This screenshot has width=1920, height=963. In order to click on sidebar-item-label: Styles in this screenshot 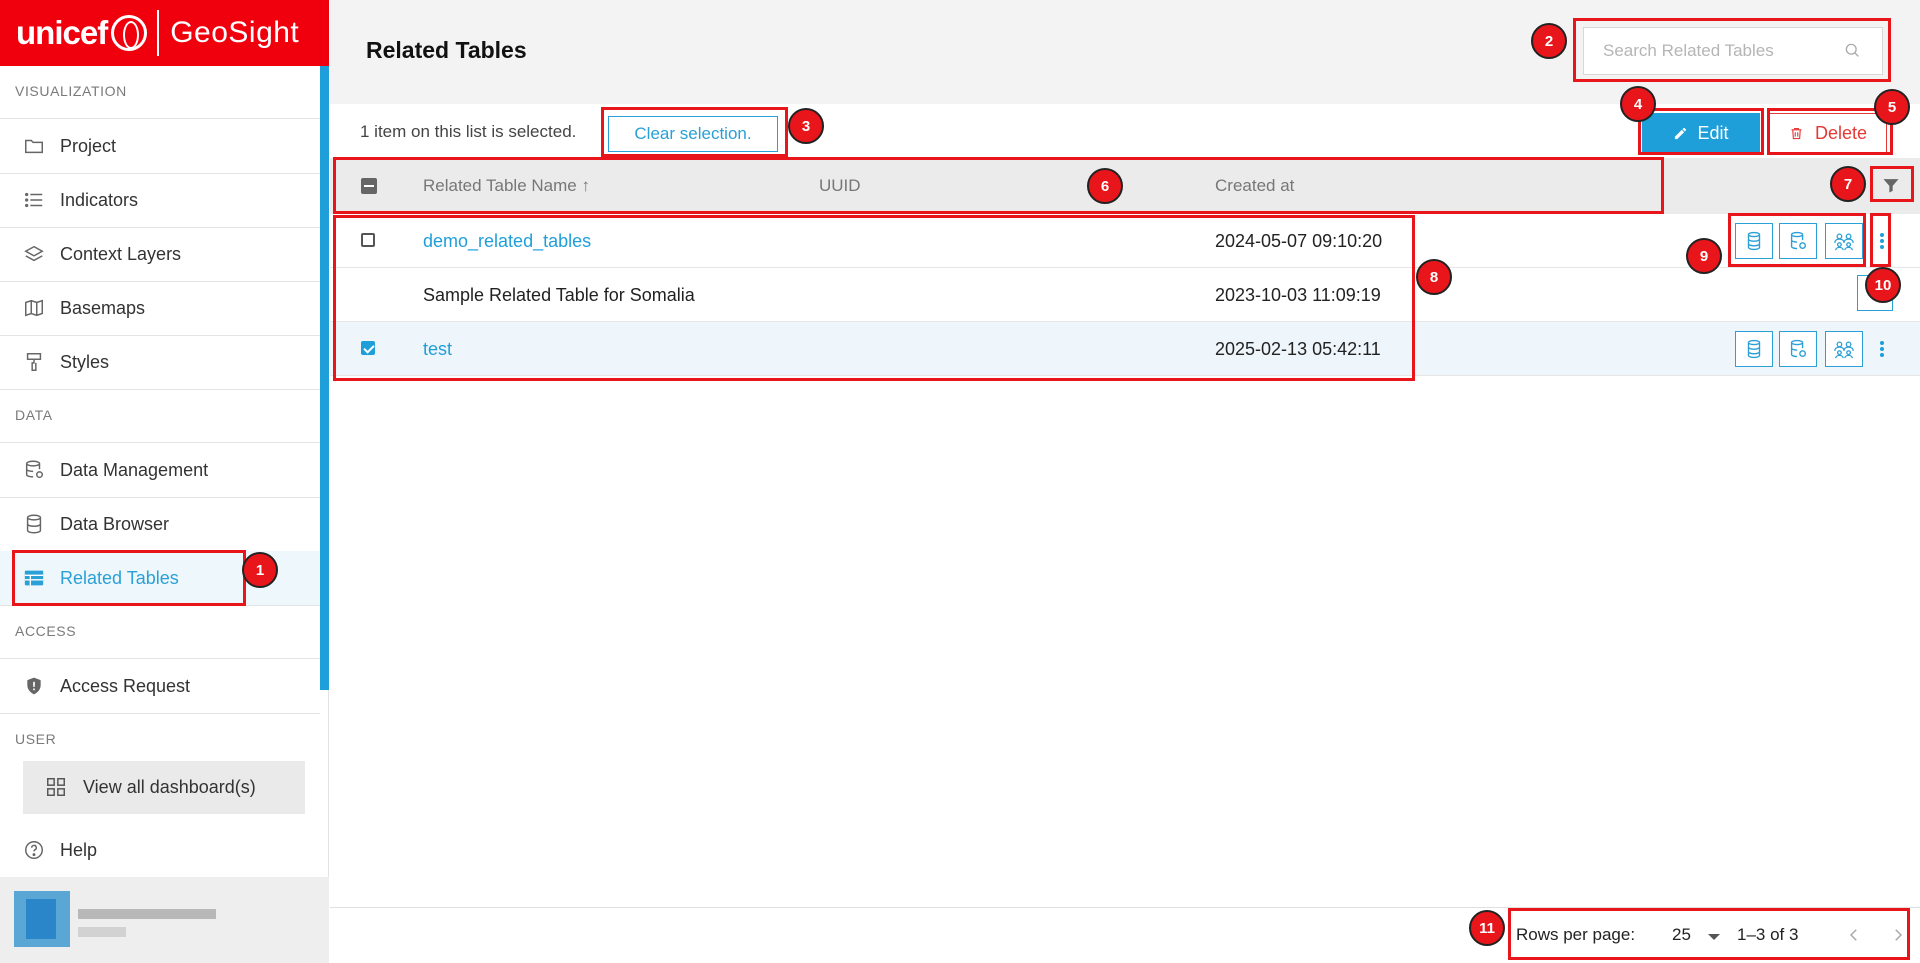, I will do `click(85, 361)`.